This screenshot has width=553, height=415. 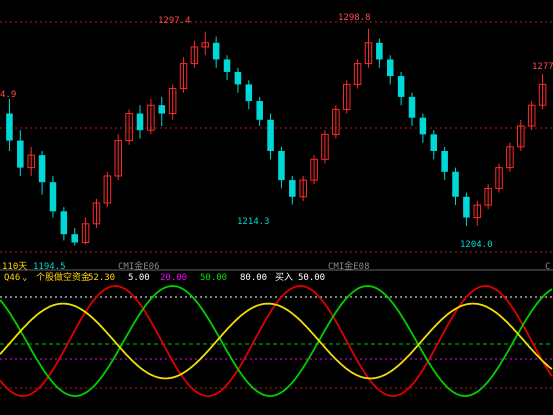 I want to click on indicator-name: Q46, so click(x=12, y=278).